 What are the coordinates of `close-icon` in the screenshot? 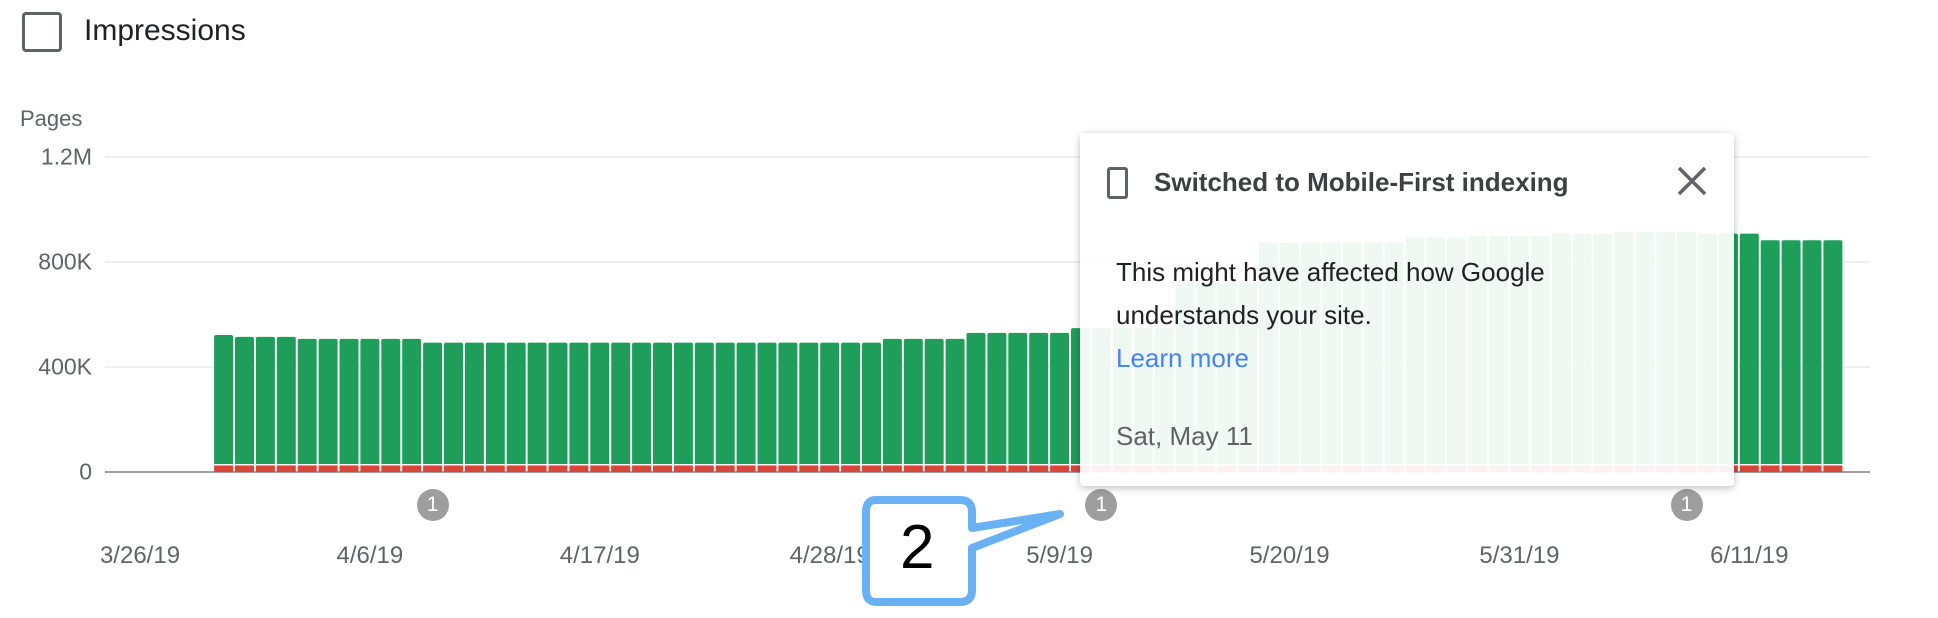 It's located at (1692, 181).